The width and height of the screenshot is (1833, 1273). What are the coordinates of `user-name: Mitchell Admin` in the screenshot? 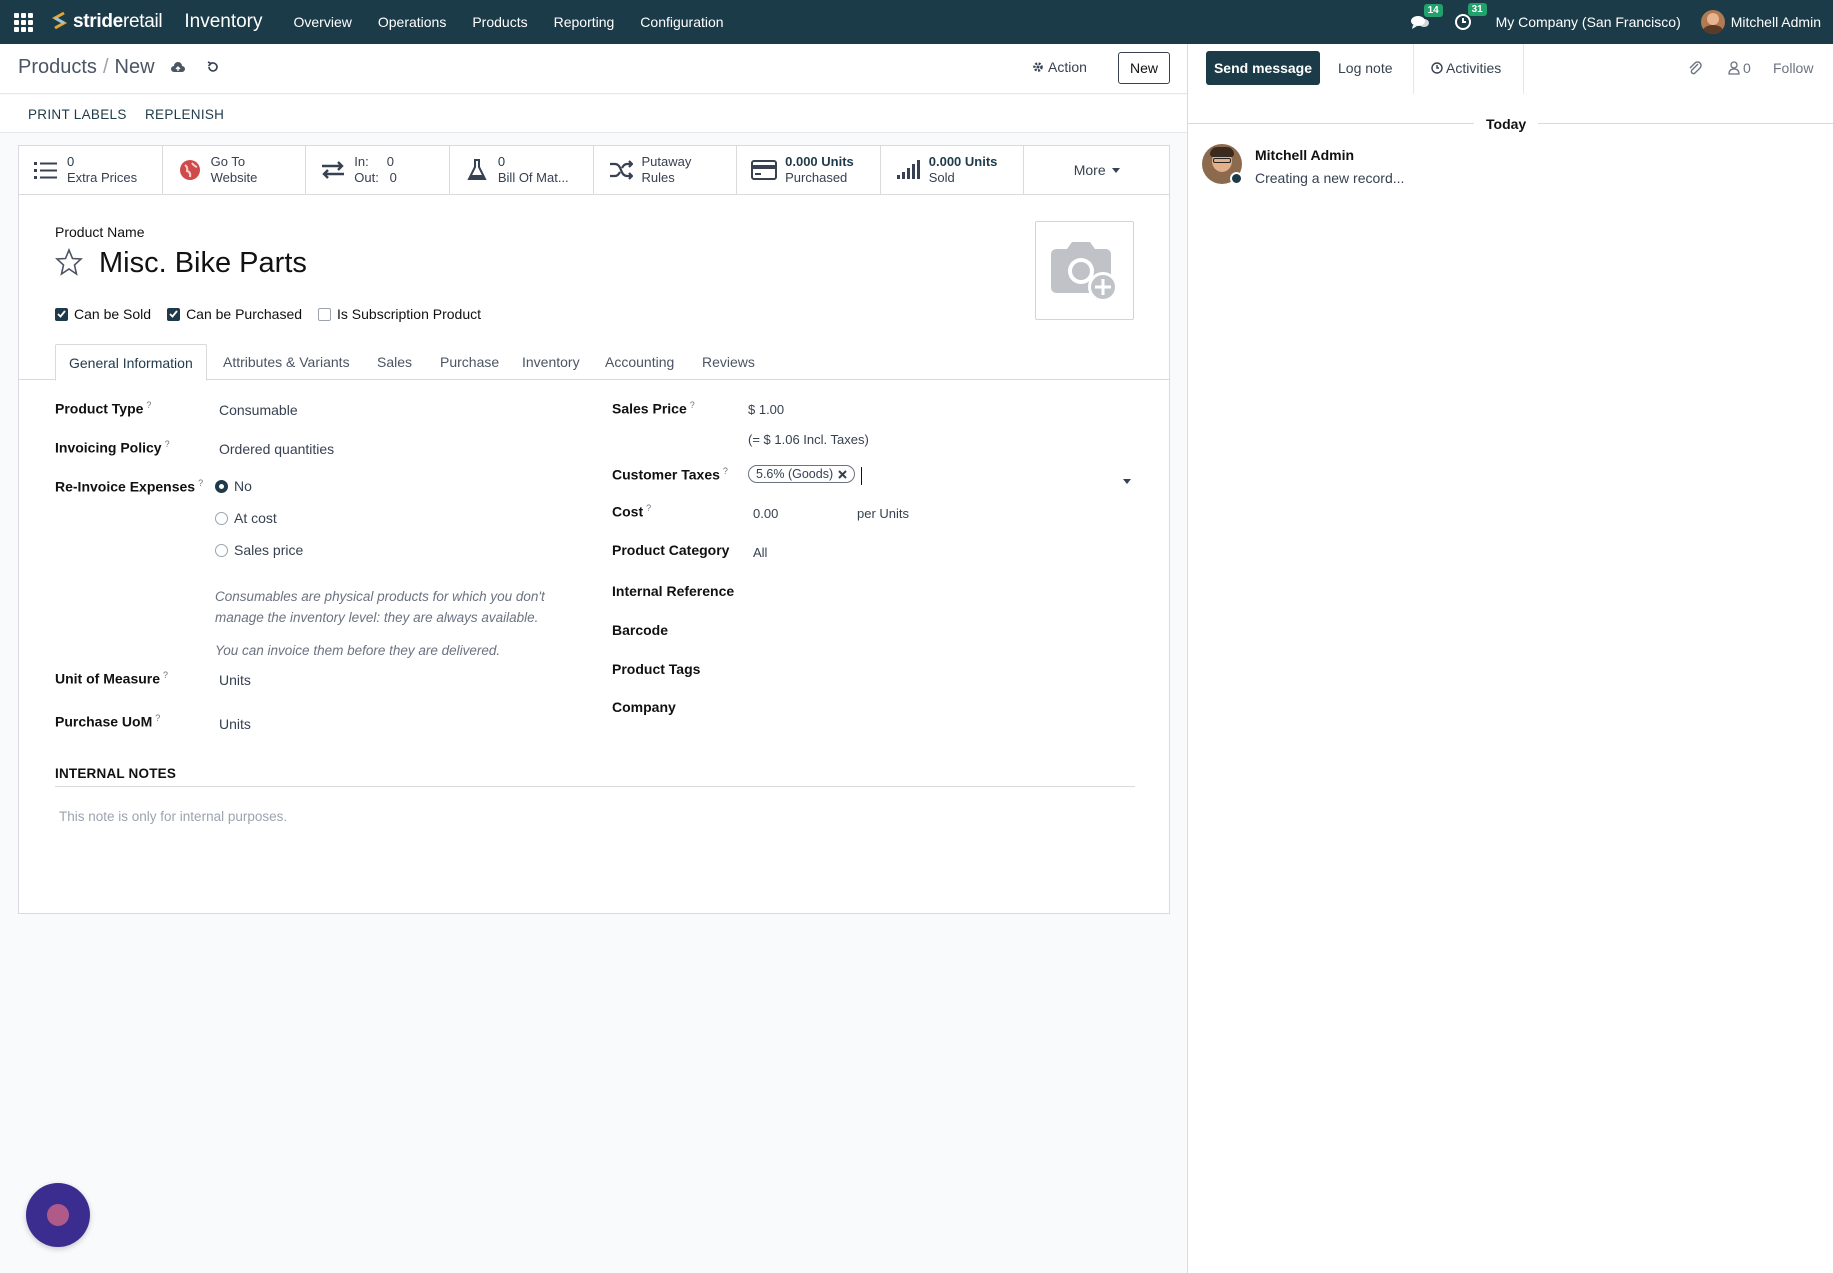 It's located at (1776, 22).